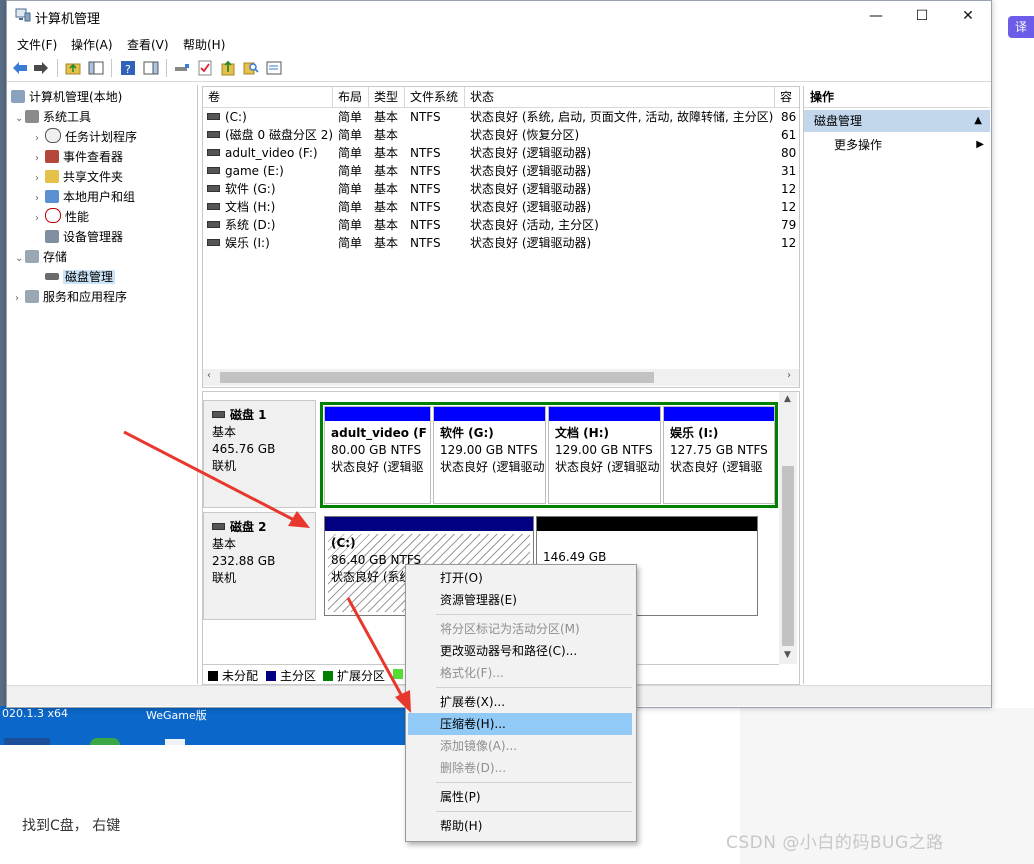 Image resolution: width=1034 pixels, height=864 pixels. I want to click on volume-list-header: 卷 布局 类型 文件系统 状态 容, so click(501, 97).